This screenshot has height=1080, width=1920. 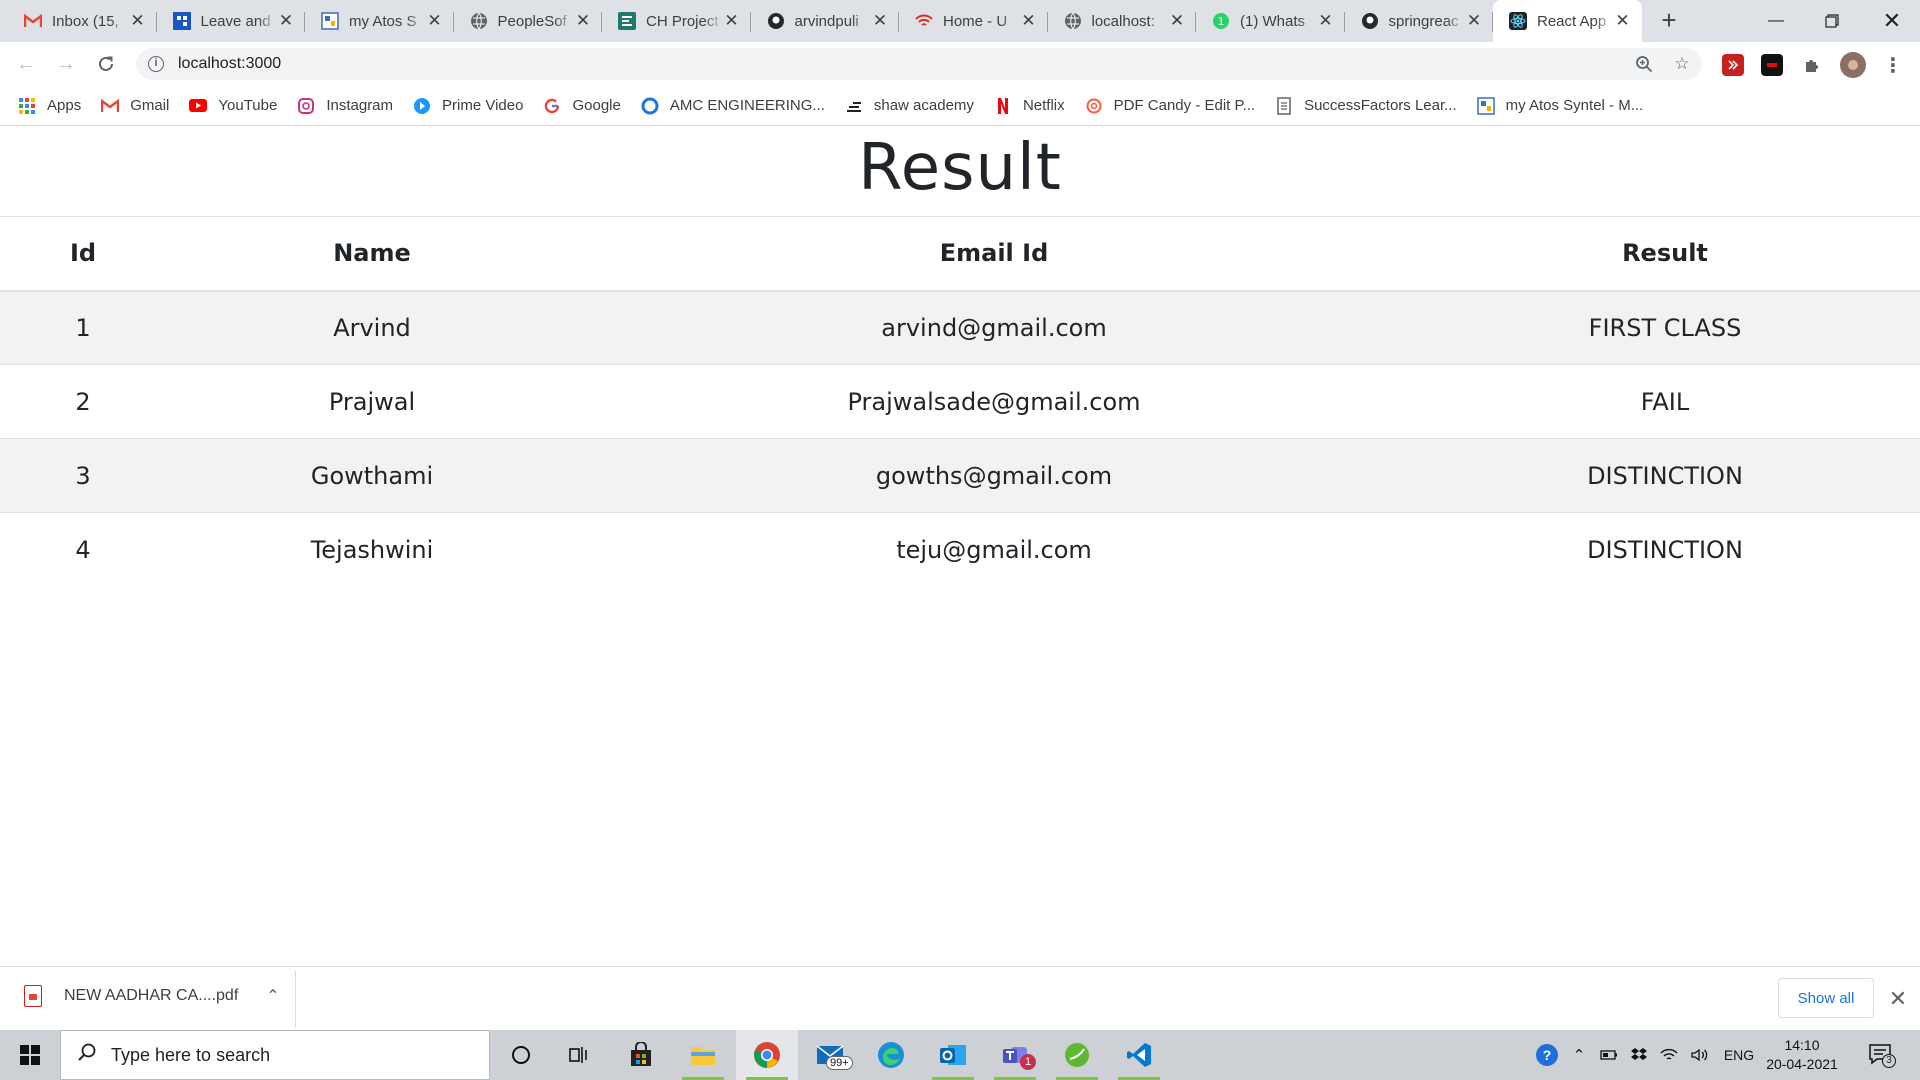 I want to click on store-icon, so click(x=641, y=1055).